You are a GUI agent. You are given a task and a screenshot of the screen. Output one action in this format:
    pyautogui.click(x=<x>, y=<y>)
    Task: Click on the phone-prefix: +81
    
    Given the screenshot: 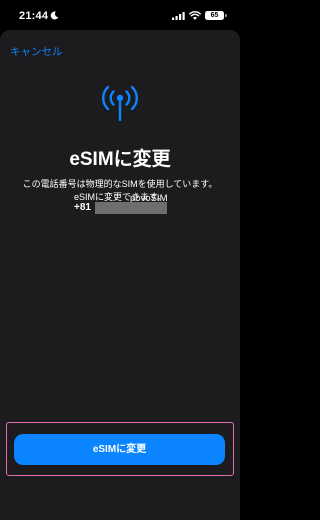 What is the action you would take?
    pyautogui.click(x=82, y=207)
    